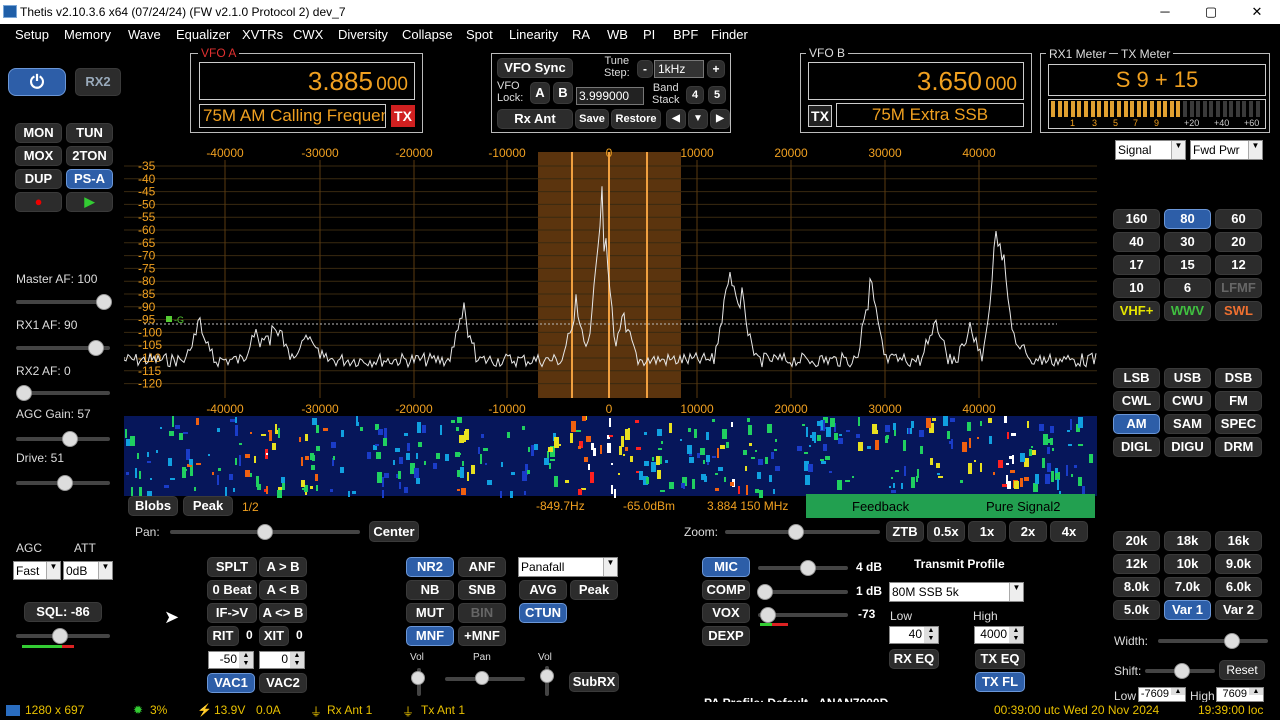 The height and width of the screenshot is (720, 1280). What do you see at coordinates (535, 68) in the screenshot?
I see `vfo-sync-button: VFO Sync` at bounding box center [535, 68].